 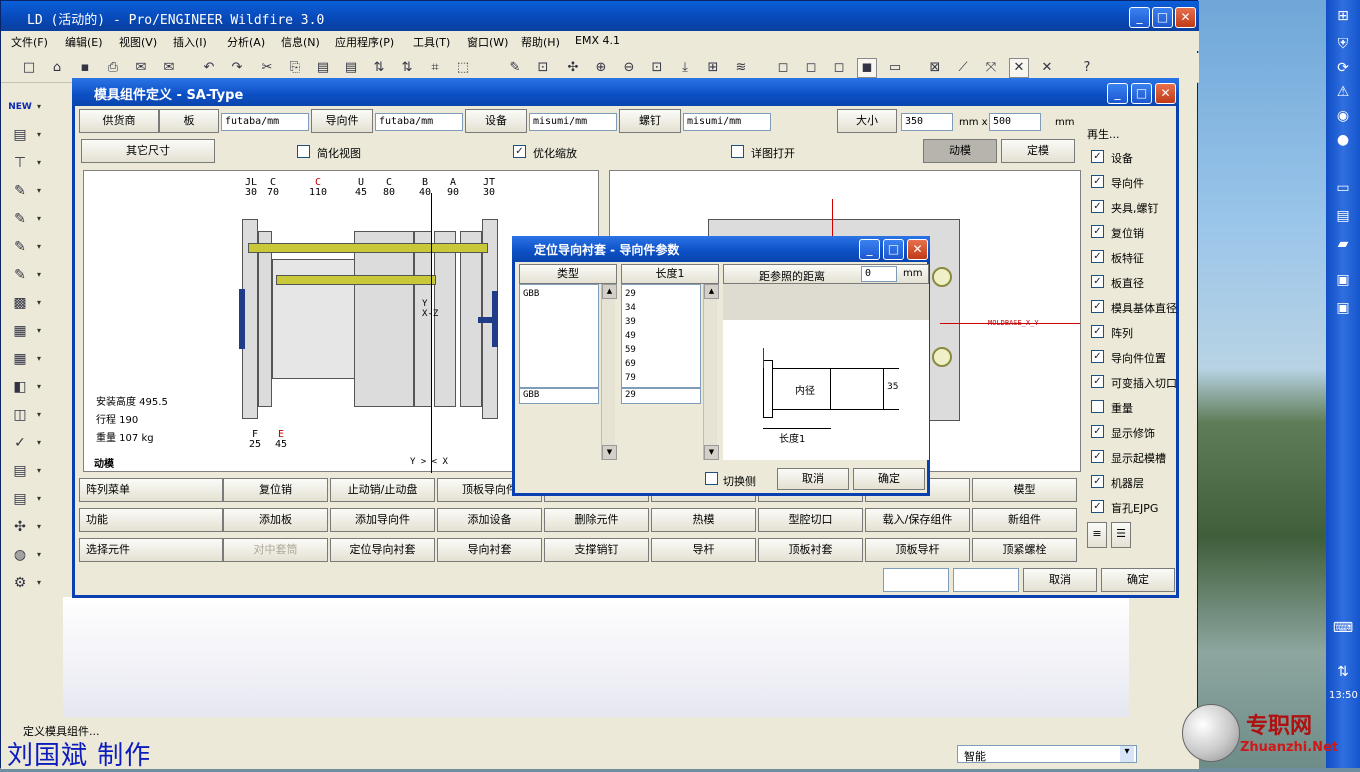 What do you see at coordinates (1038, 151) in the screenshot?
I see `fixed-half-button: 定模` at bounding box center [1038, 151].